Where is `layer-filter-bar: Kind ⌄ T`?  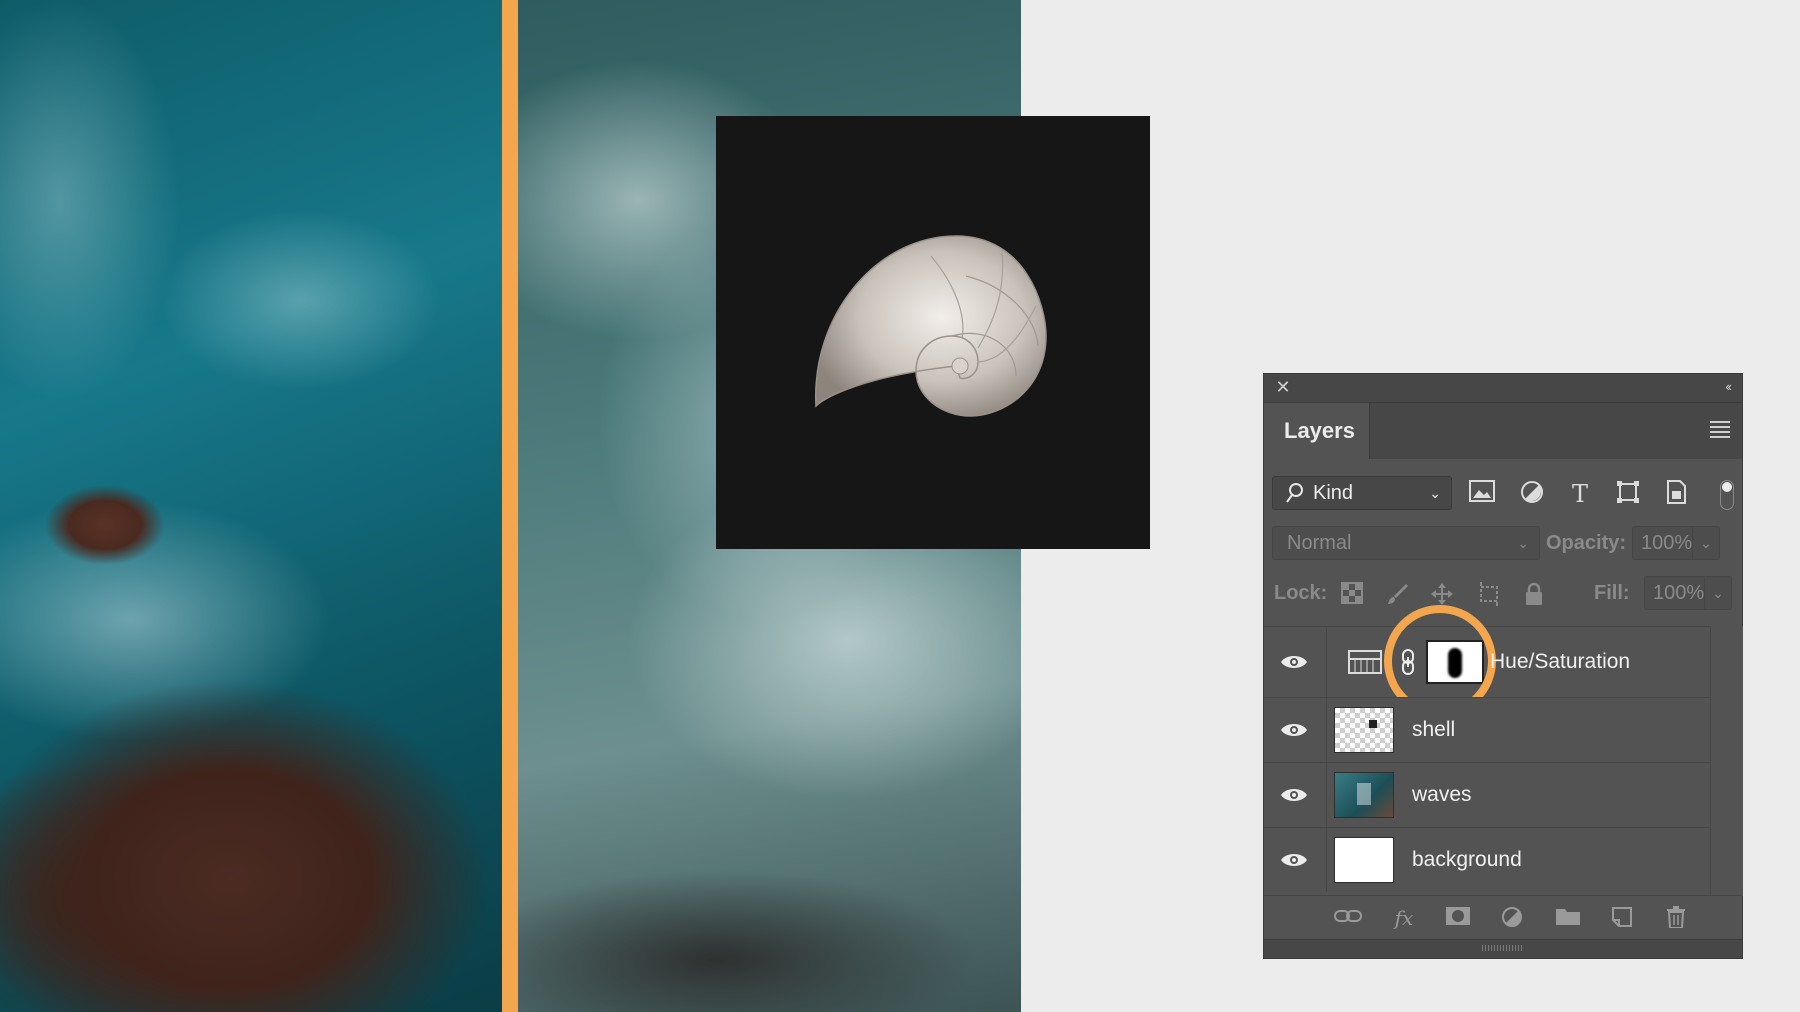 layer-filter-bar: Kind ⌄ T is located at coordinates (1503, 493).